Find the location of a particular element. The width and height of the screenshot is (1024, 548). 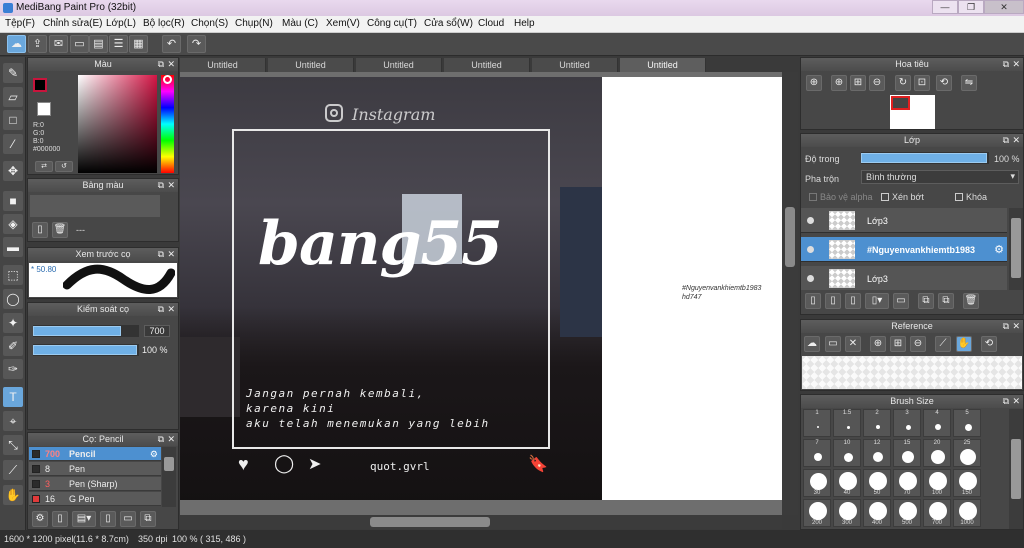

operation-tool-icon: ⌖ is located at coordinates (13, 421).